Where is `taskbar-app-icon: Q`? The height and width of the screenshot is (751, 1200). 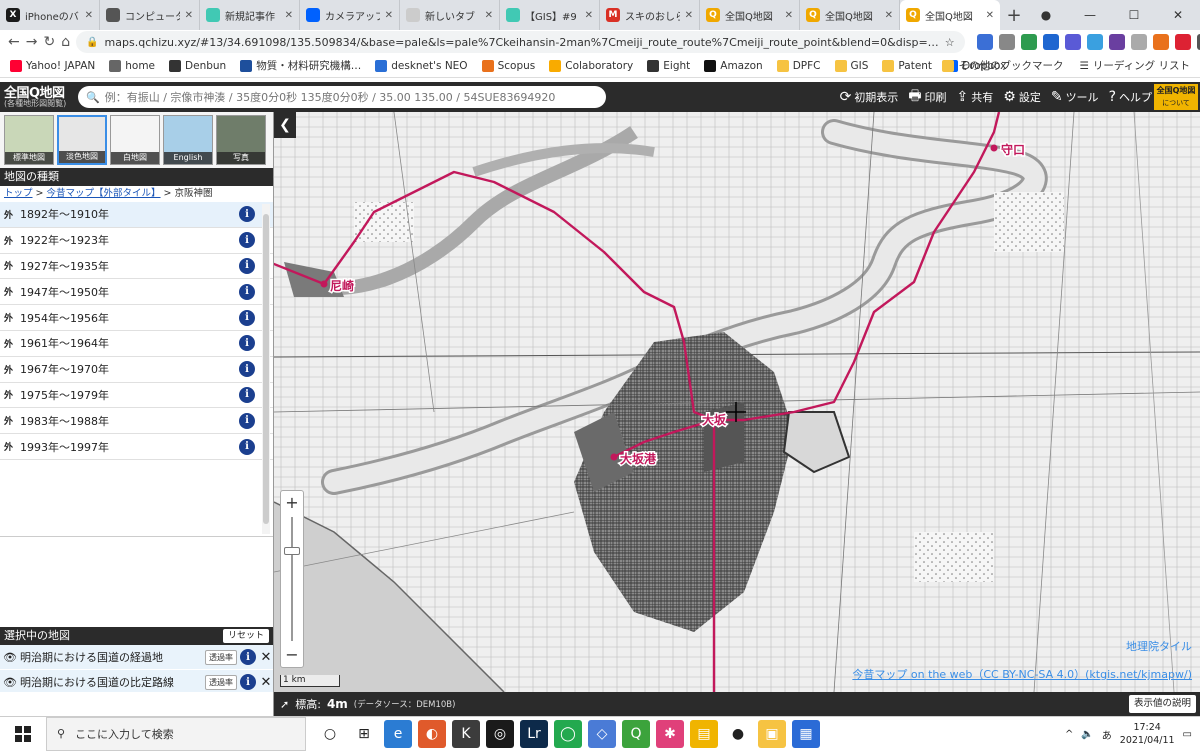
taskbar-app-icon: Q is located at coordinates (636, 733).